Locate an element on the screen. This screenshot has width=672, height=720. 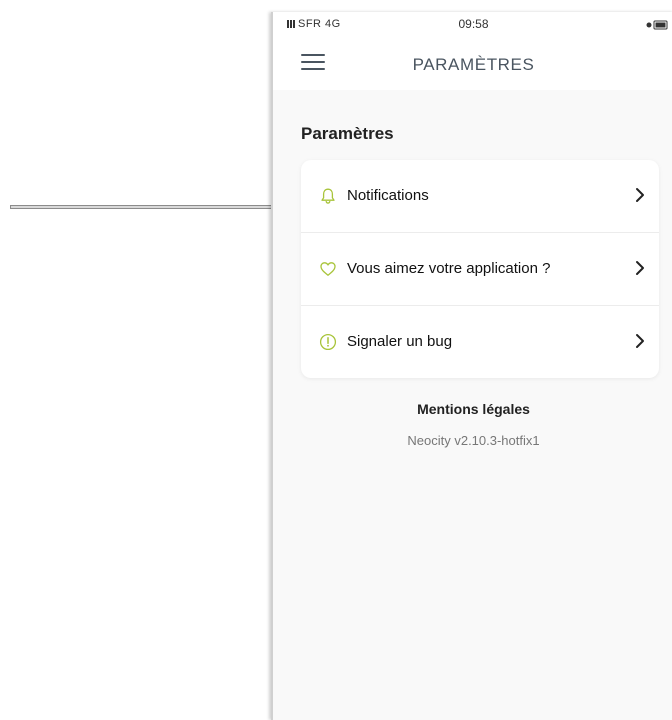
signal-icon is located at coordinates (291, 24).